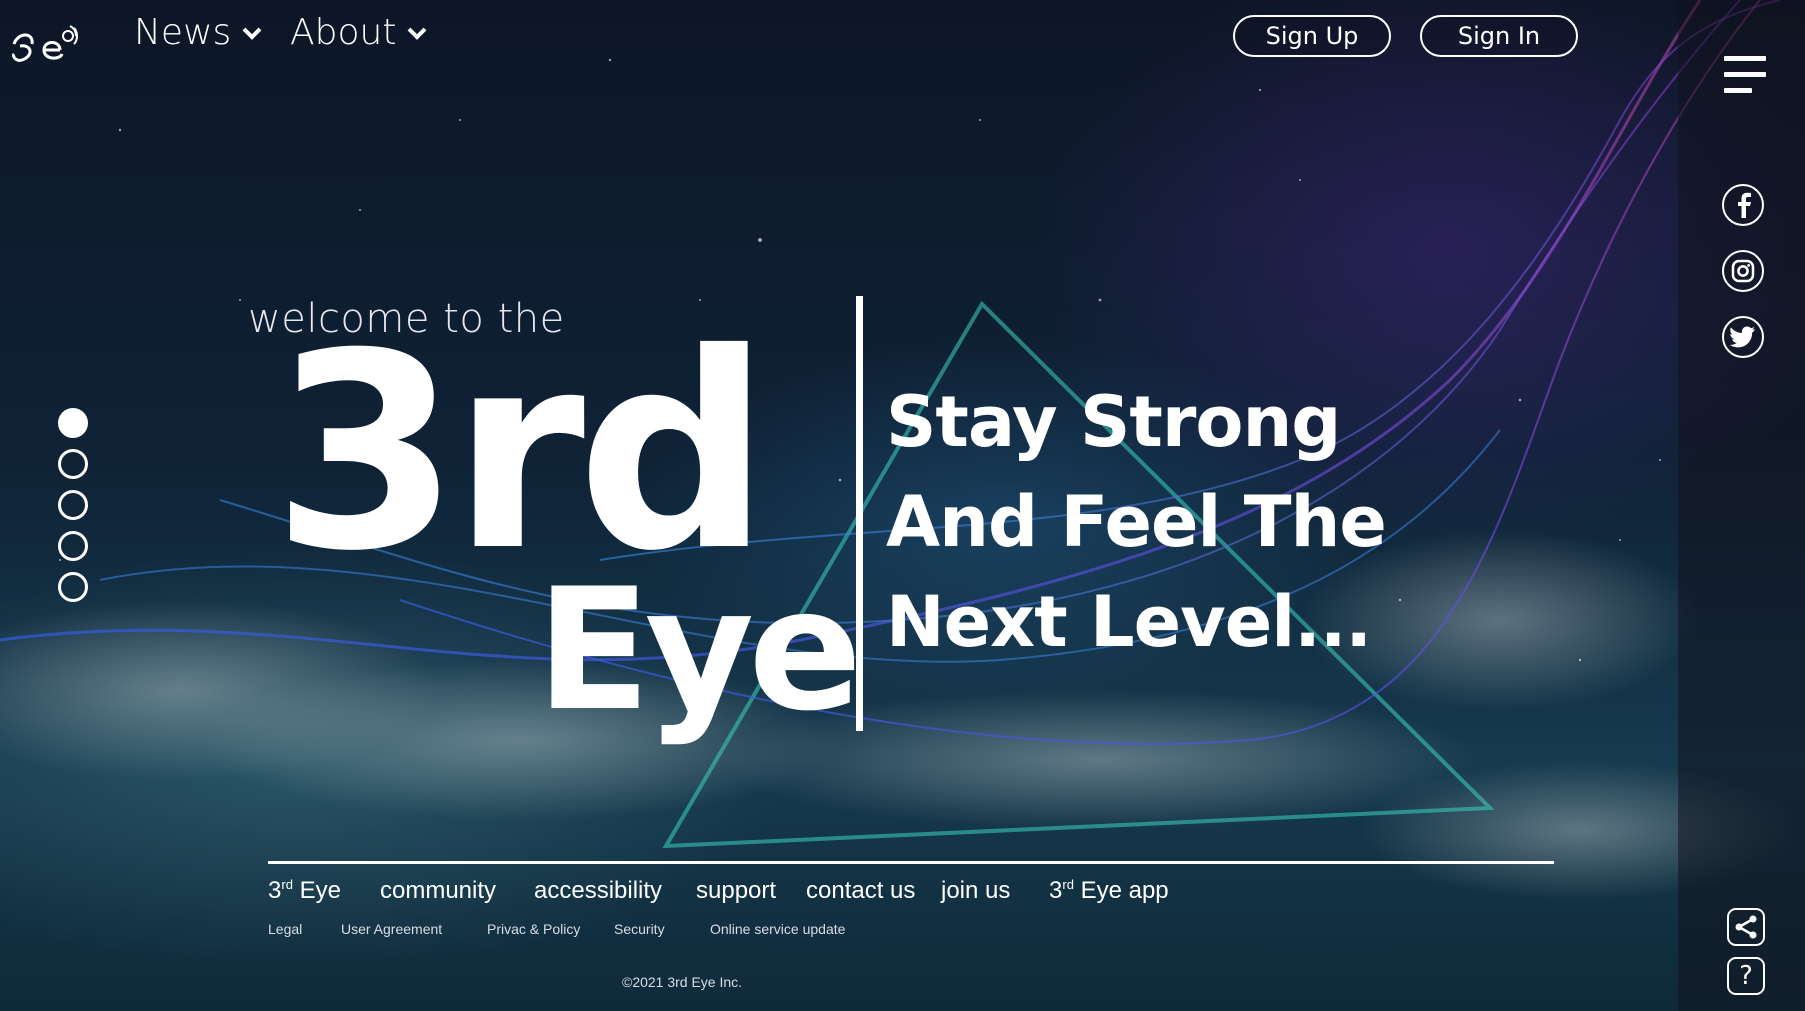  I want to click on brand-logo, so click(45, 45).